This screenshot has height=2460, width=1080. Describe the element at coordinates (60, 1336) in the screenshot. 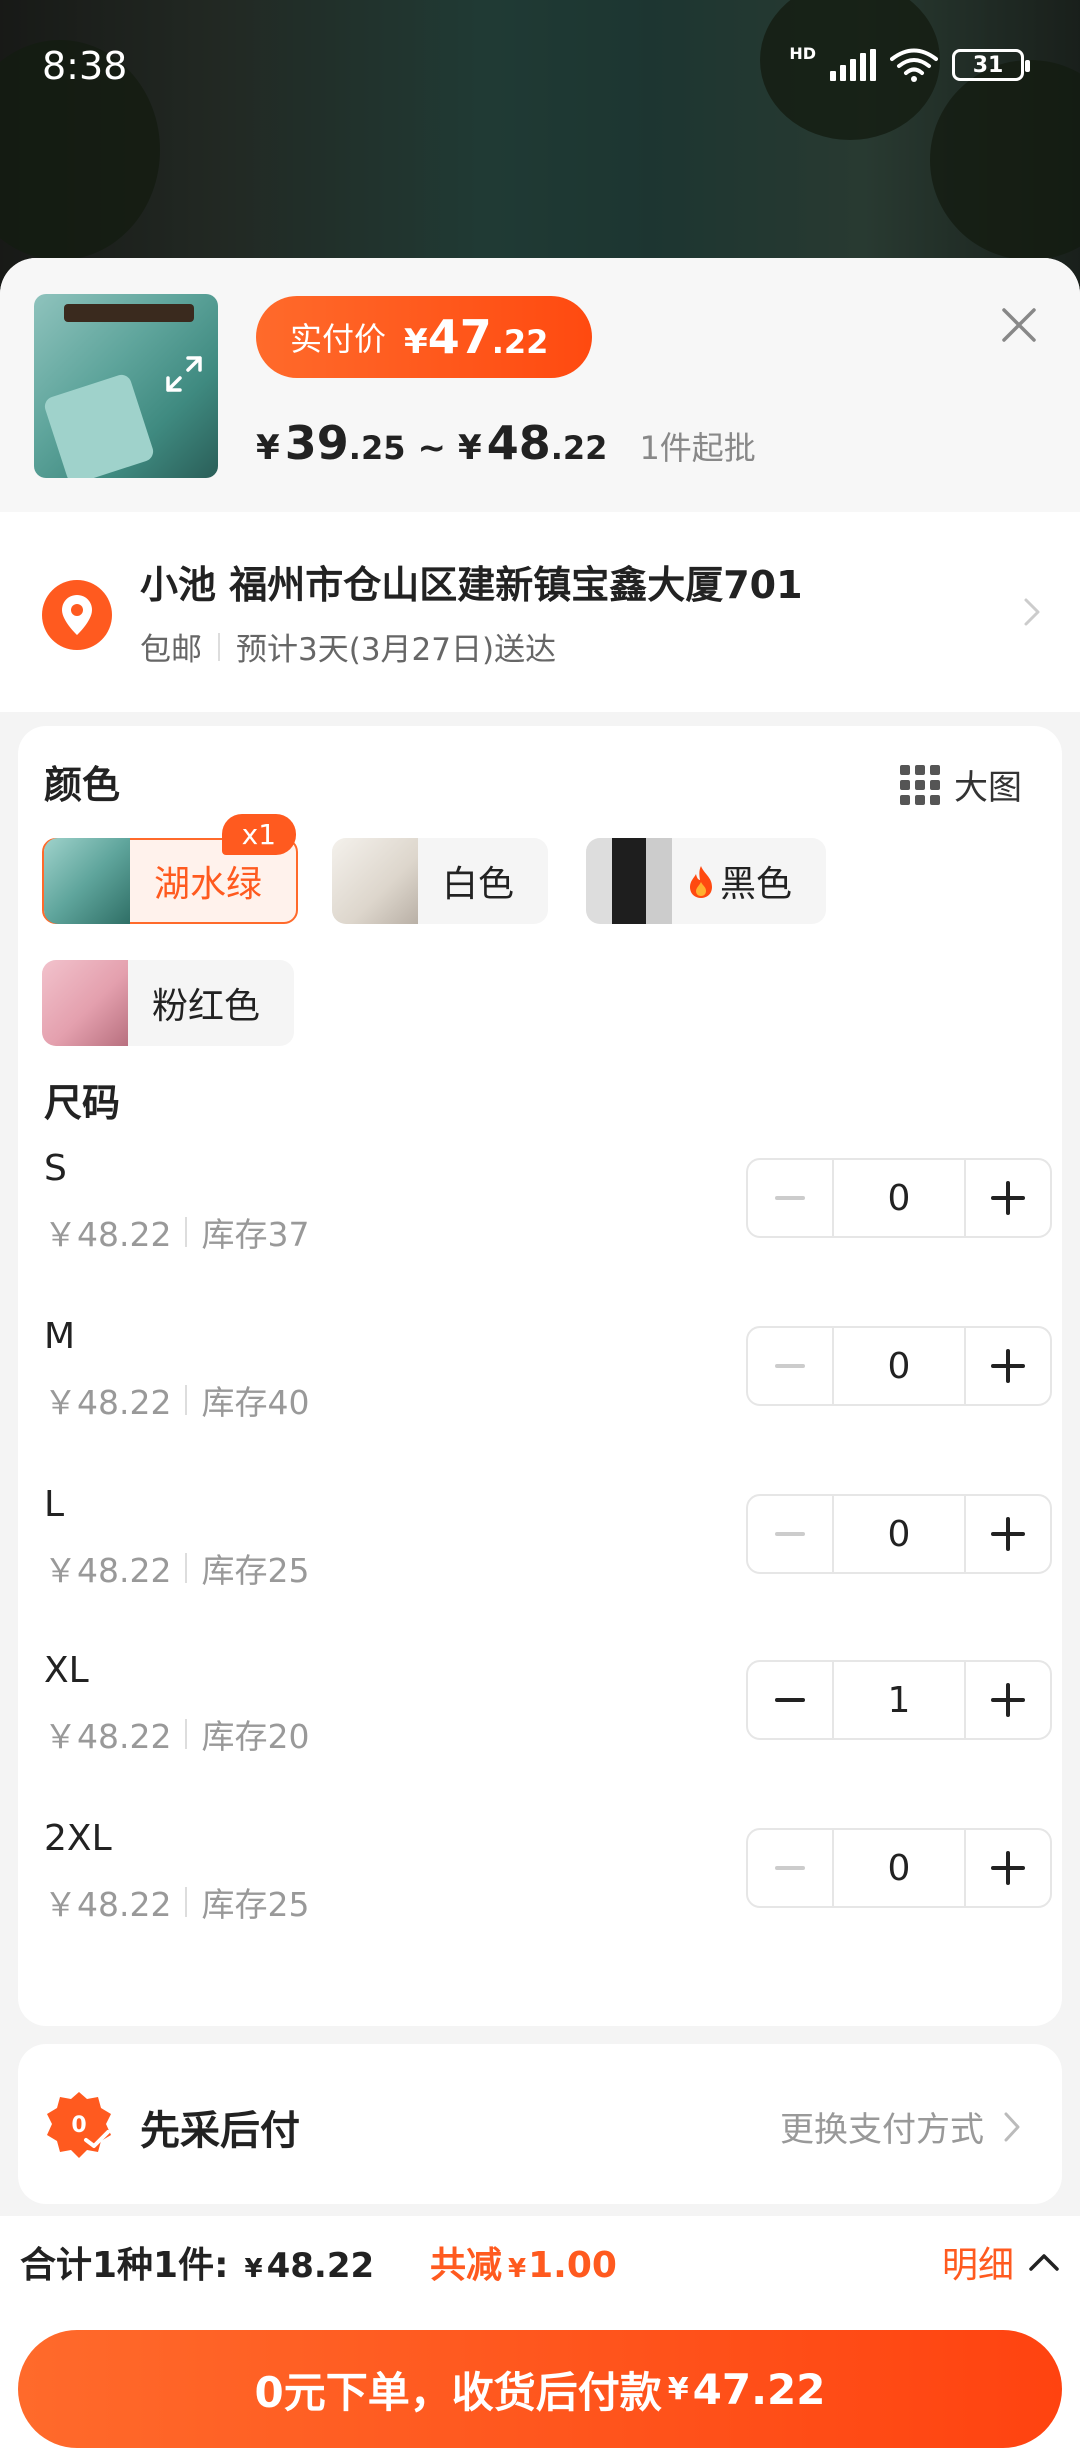

I see `size-name: M` at that location.